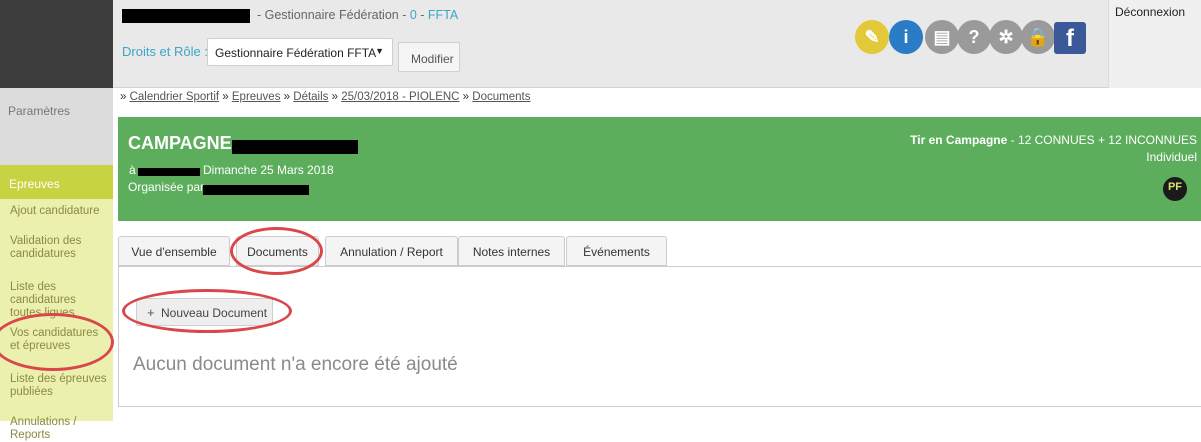 The width and height of the screenshot is (1201, 442). Describe the element at coordinates (296, 53) in the screenshot. I see `role-select-value: Gestionnaire Fédération FFTA` at that location.